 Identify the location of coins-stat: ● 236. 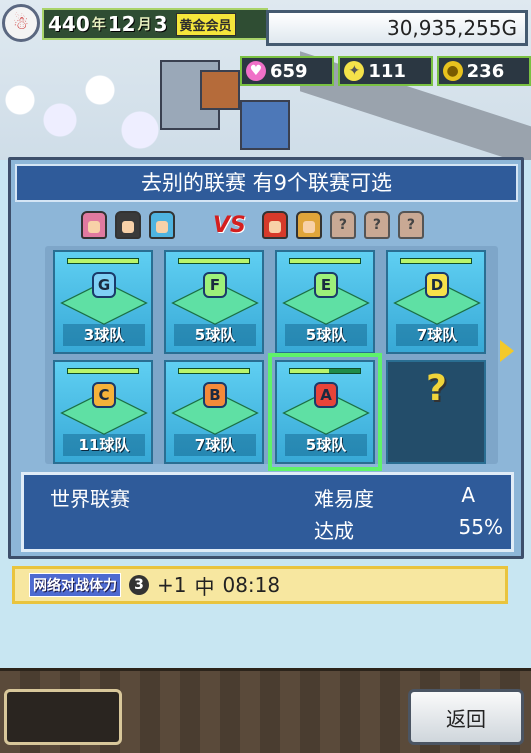
(483, 71).